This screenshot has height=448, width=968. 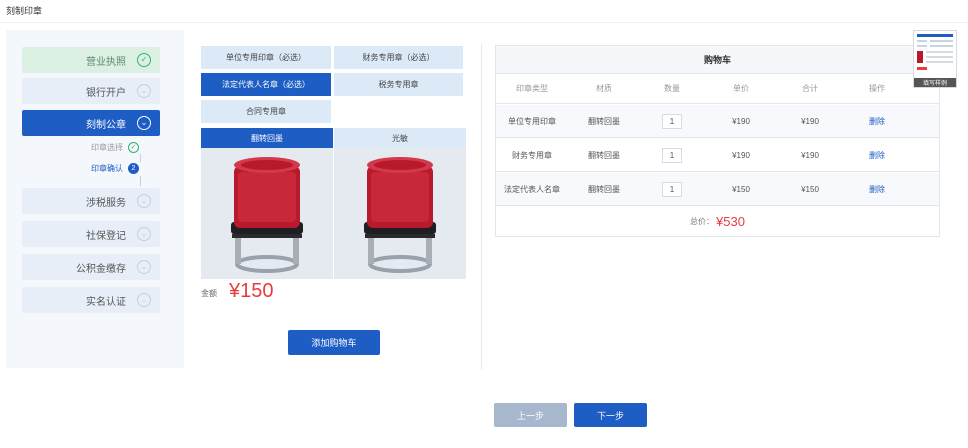 I want to click on substep-seal-confirm: 印章确认 2, so click(x=115, y=168).